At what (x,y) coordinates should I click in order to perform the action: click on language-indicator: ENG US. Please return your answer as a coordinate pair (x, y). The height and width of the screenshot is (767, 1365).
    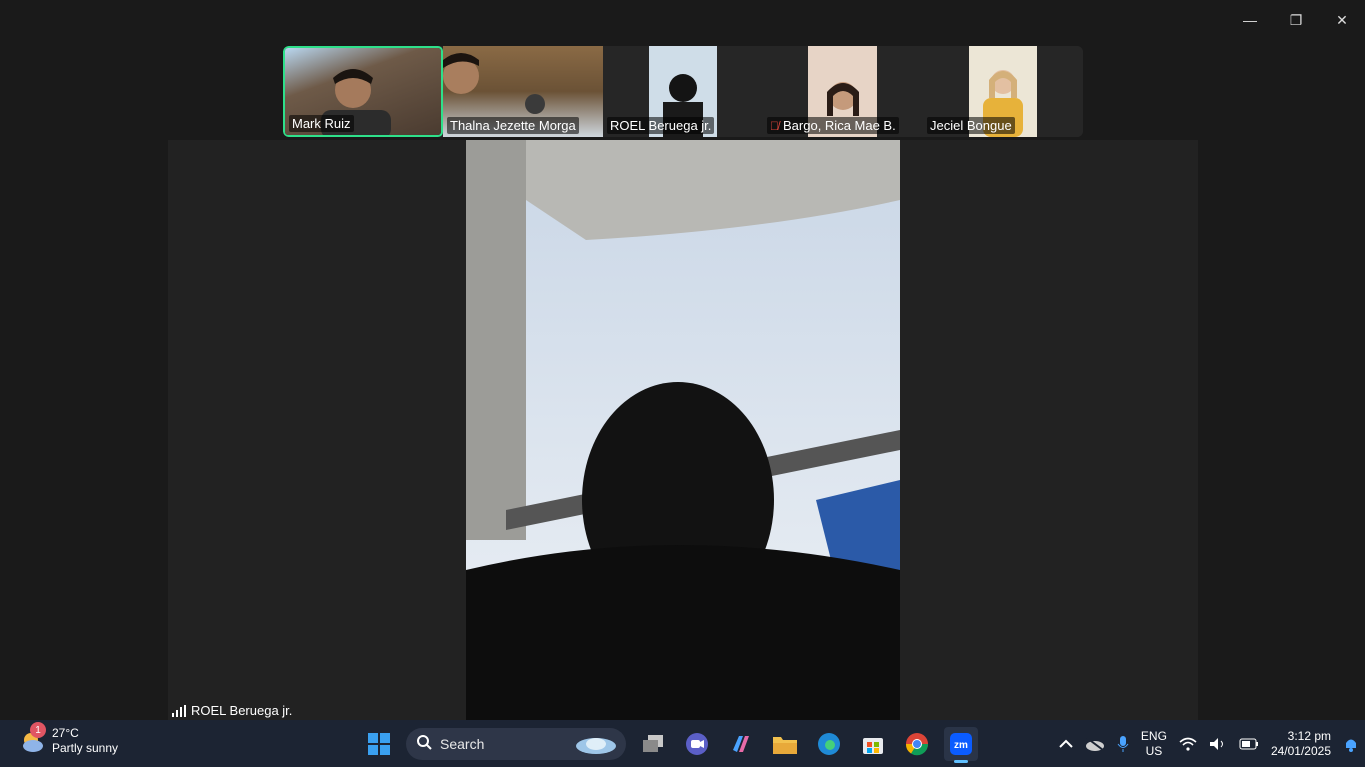
    Looking at the image, I should click on (1154, 743).